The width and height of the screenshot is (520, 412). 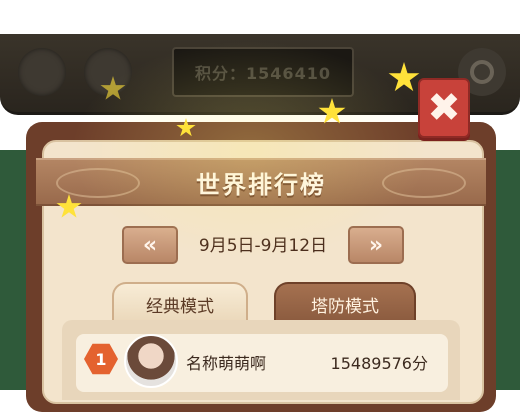 I want to click on date-navigator: « 9月5日-9月12日 », so click(x=263, y=245).